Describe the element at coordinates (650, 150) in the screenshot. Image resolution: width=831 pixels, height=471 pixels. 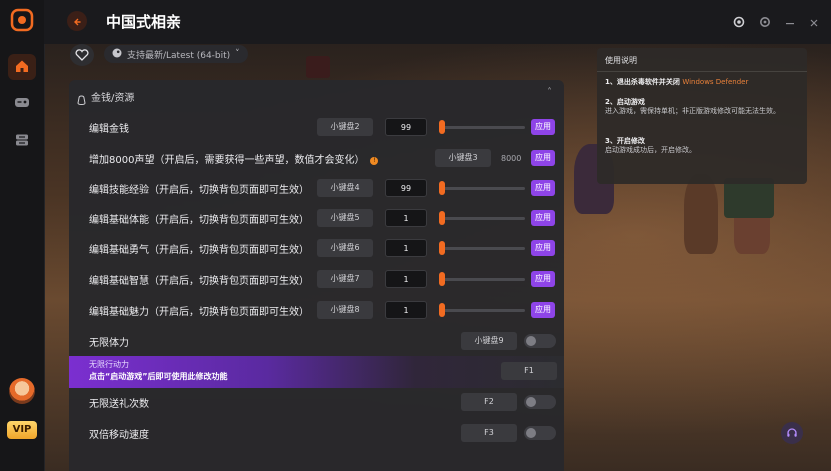
I see `guide-step-3-text: 启动游戏成功后，开启修改。` at that location.